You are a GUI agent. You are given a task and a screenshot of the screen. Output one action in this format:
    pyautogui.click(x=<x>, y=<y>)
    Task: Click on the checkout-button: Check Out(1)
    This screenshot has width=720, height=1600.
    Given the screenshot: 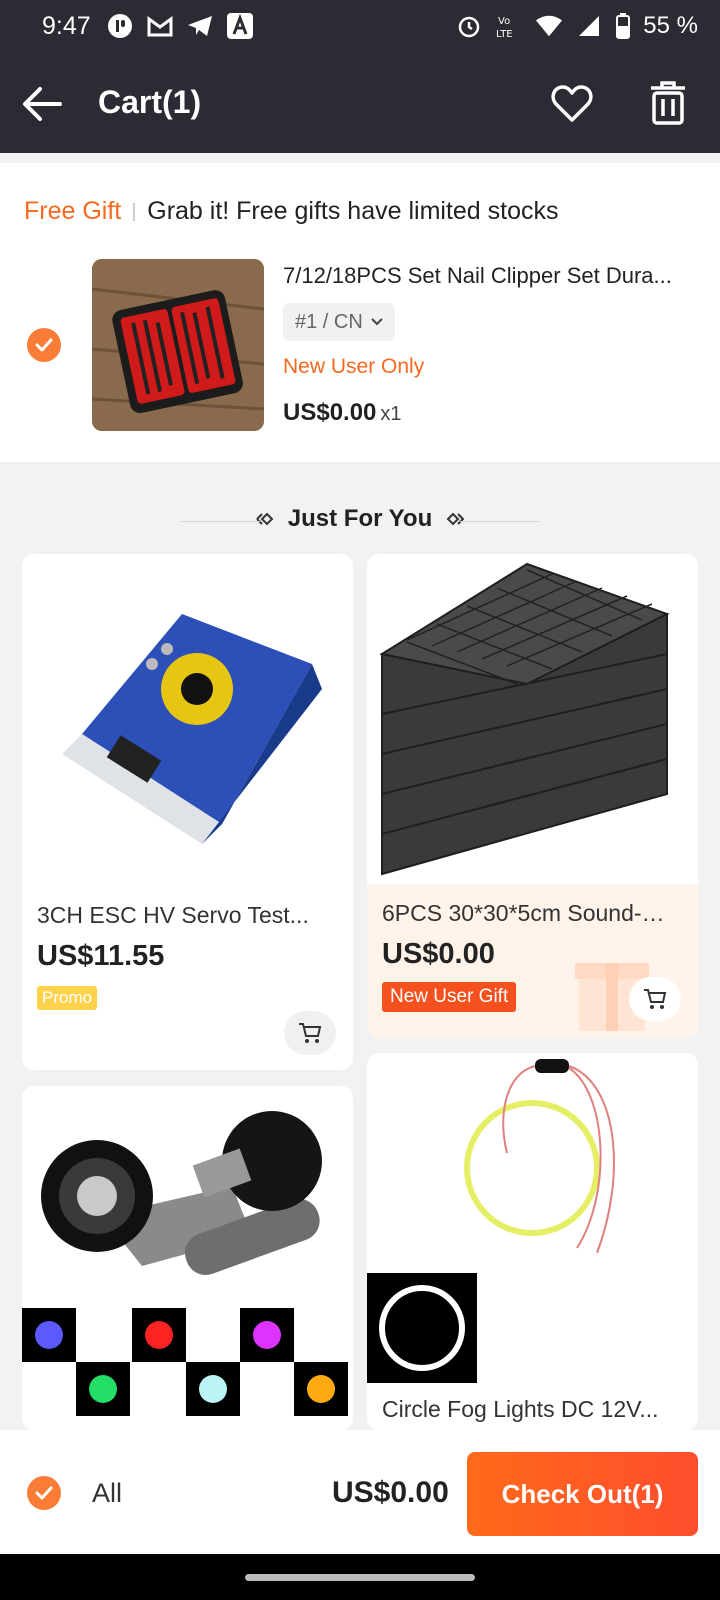 What is the action you would take?
    pyautogui.click(x=582, y=1494)
    